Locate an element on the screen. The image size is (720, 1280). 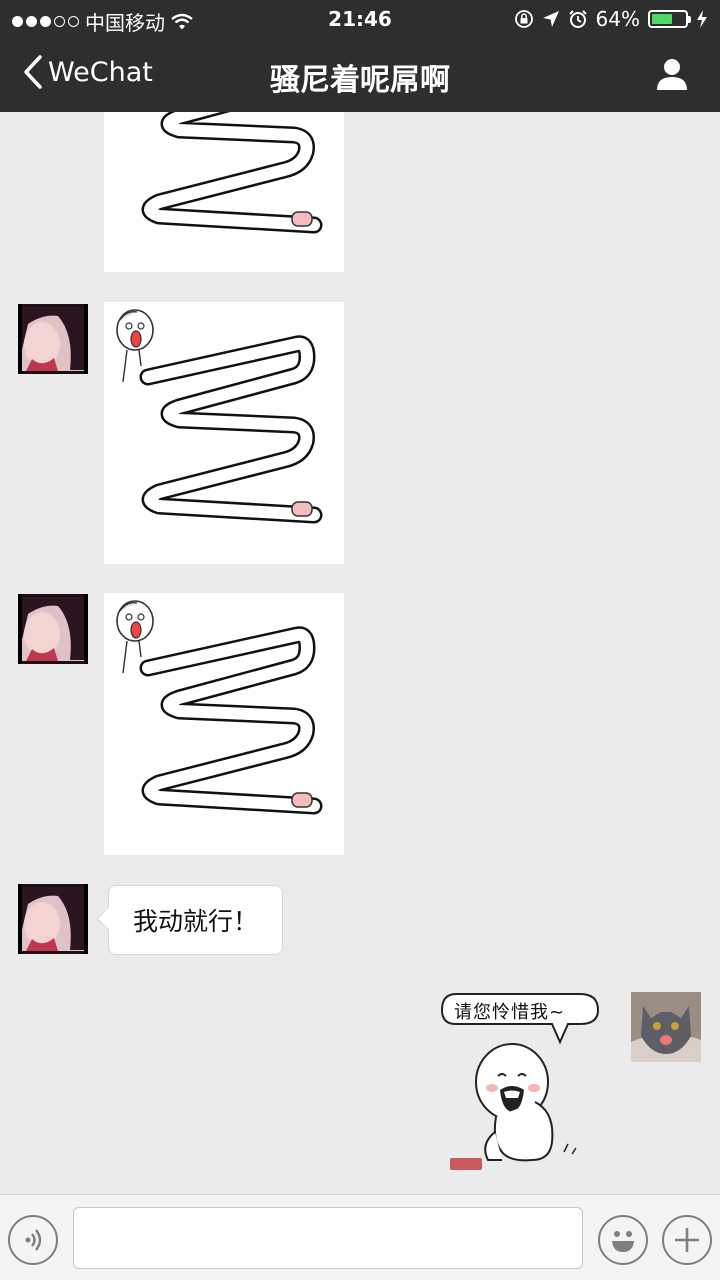
text-message-bubble: 我动就行！ is located at coordinates (195, 920).